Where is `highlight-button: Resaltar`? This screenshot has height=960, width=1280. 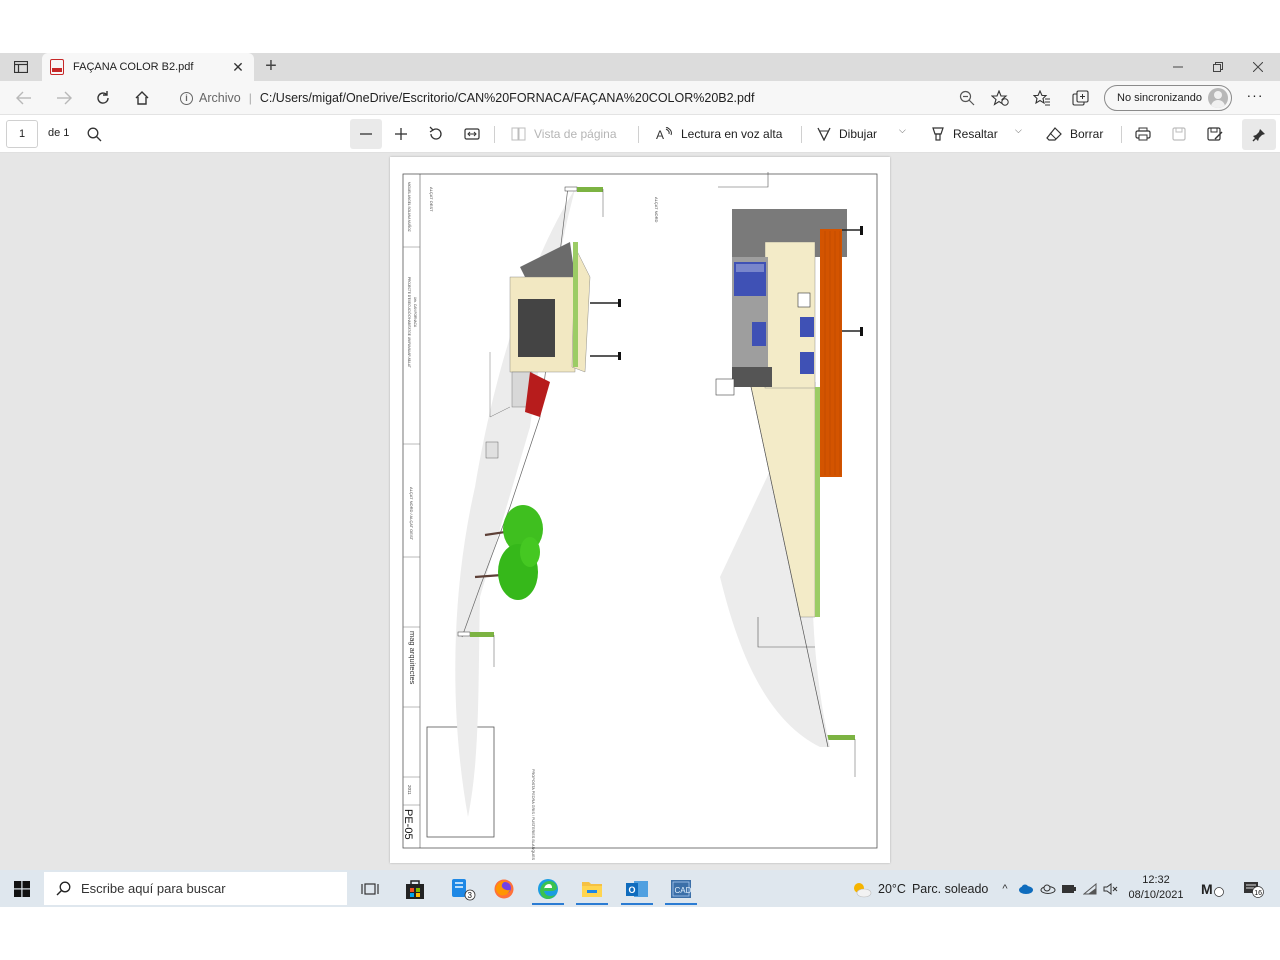
highlight-button: Resaltar is located at coordinates (964, 134).